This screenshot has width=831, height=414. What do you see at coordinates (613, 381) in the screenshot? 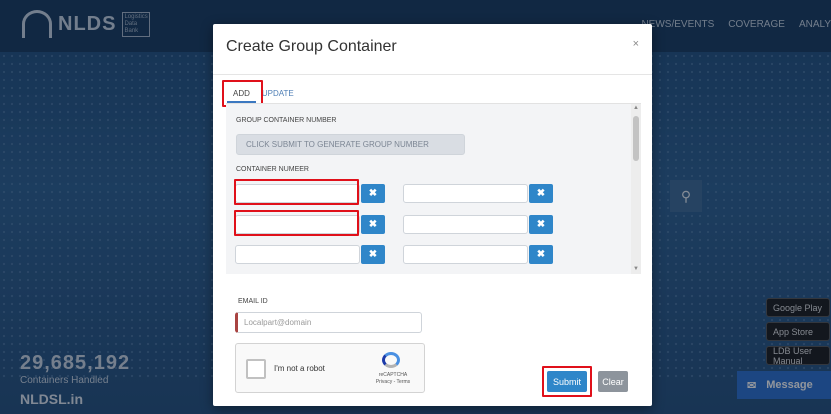
I see `clear-button: Clear` at bounding box center [613, 381].